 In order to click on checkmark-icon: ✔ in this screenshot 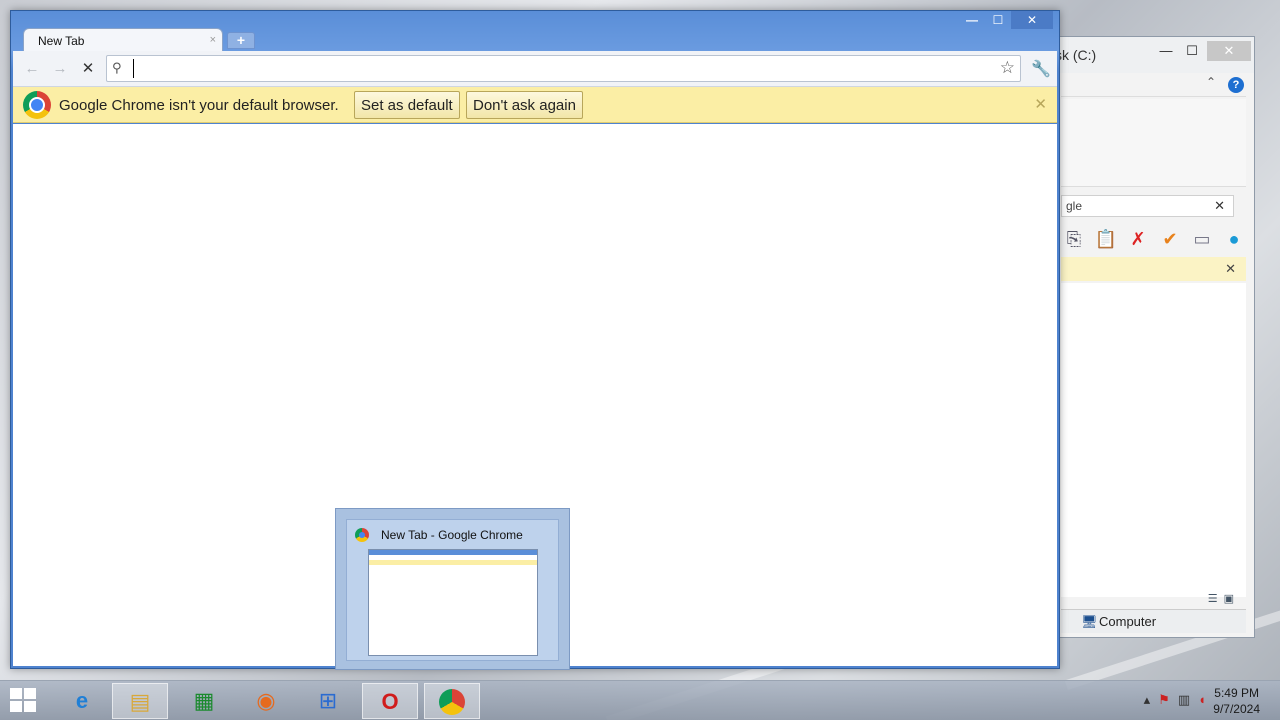, I will do `click(1170, 239)`.